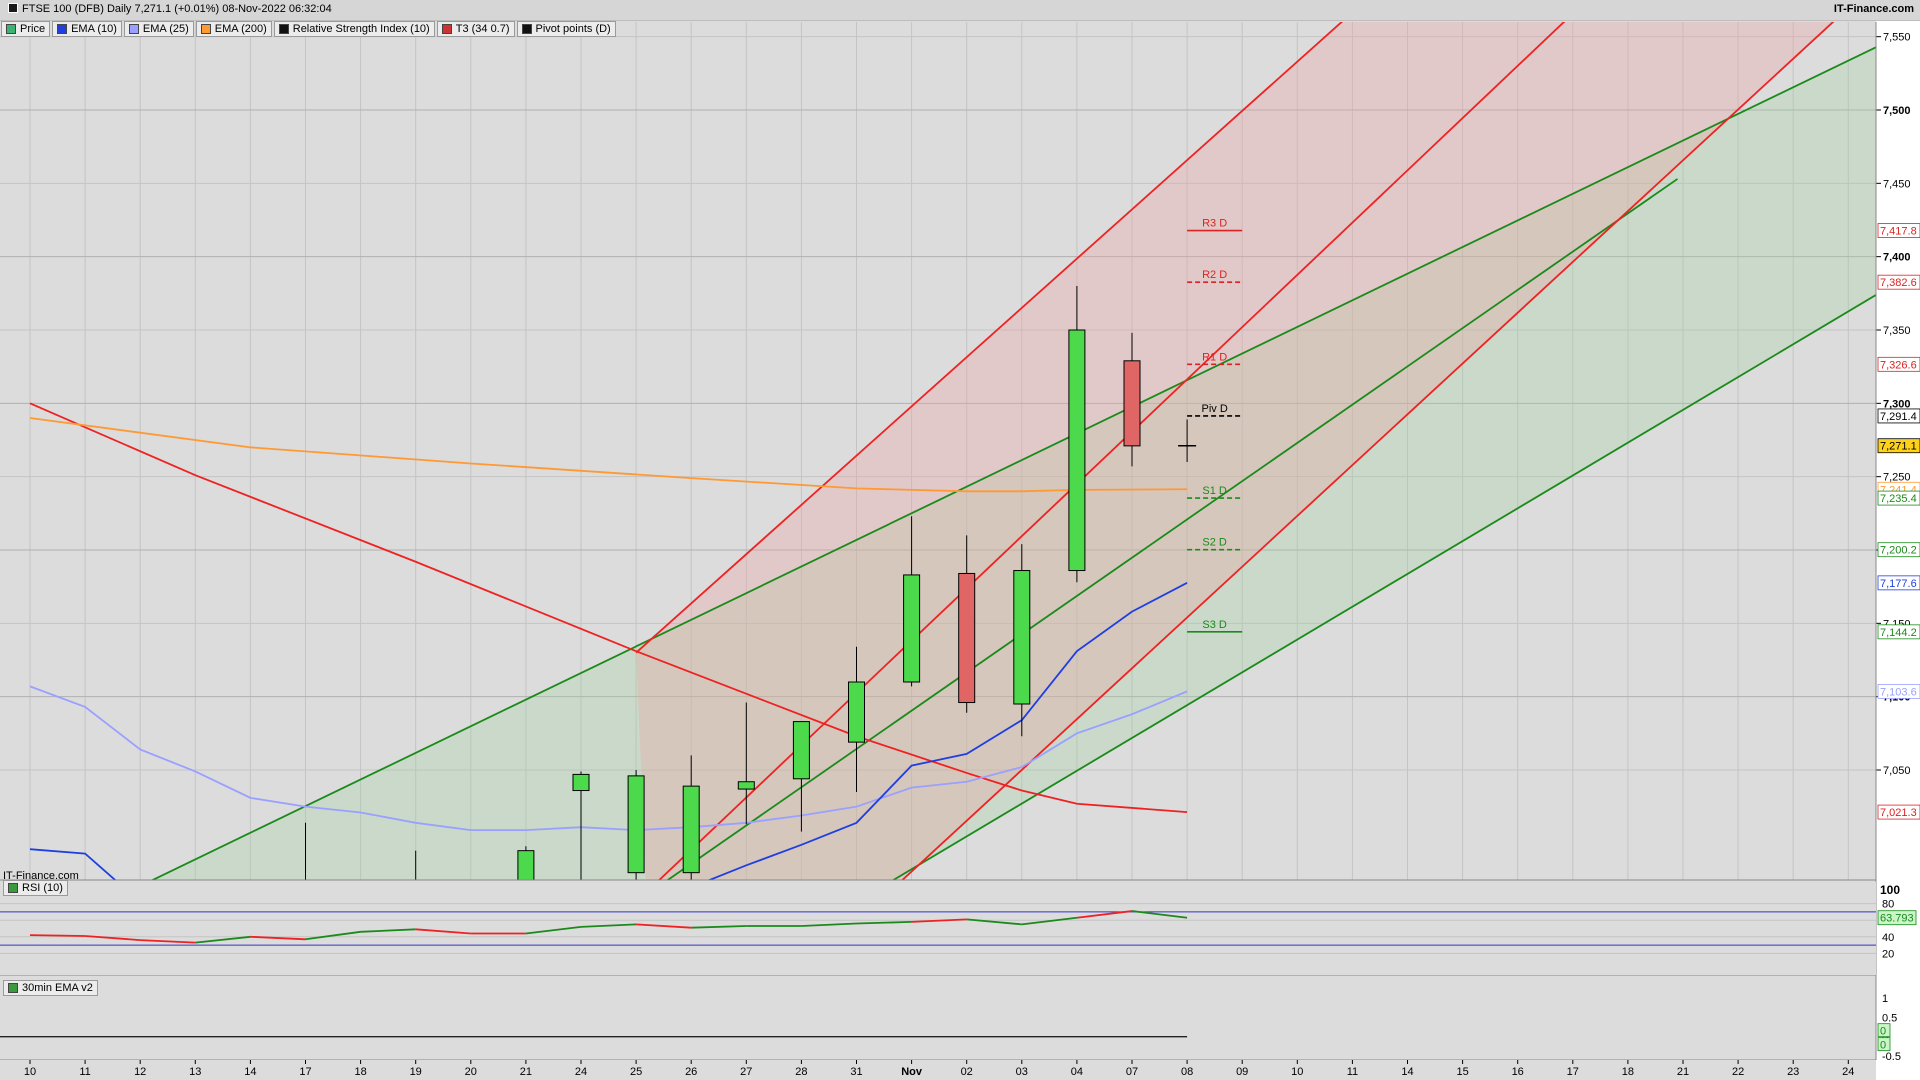 The image size is (1920, 1080). Describe the element at coordinates (856, 1072) in the screenshot. I see `x-tick-label: 31` at that location.